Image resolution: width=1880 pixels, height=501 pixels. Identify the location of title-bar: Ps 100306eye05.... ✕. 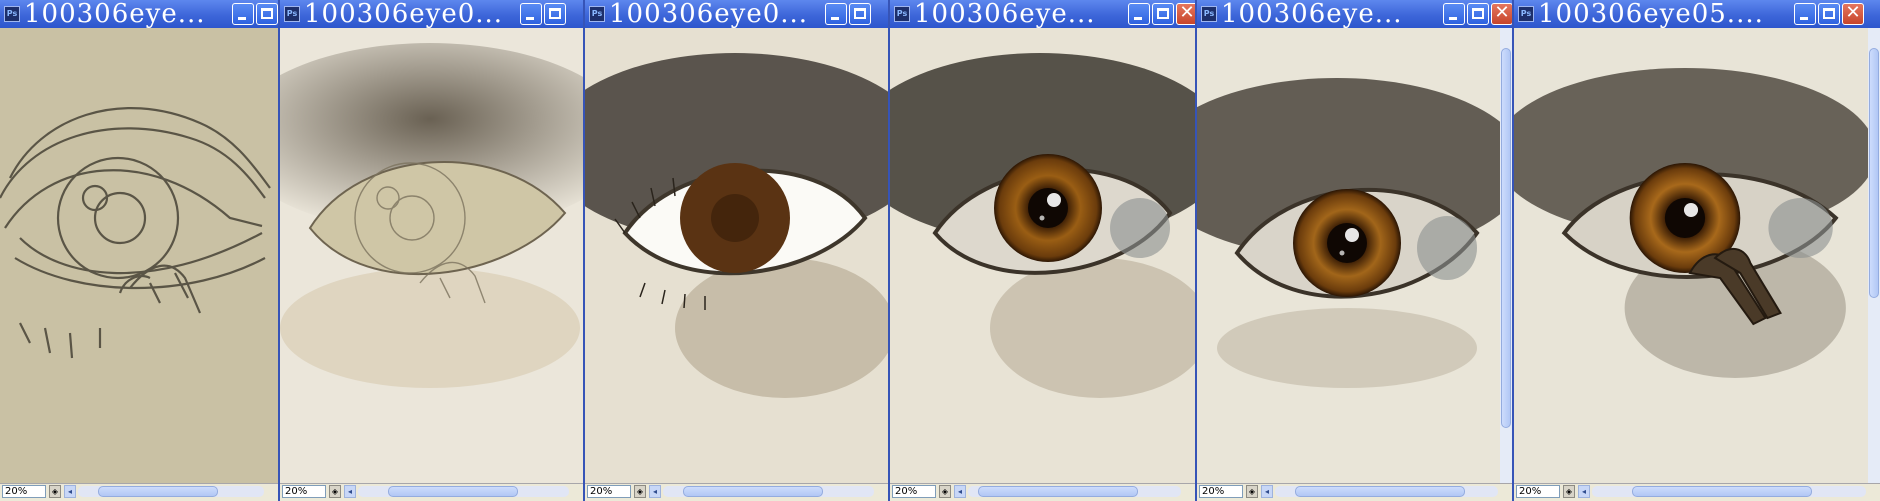
(1697, 14).